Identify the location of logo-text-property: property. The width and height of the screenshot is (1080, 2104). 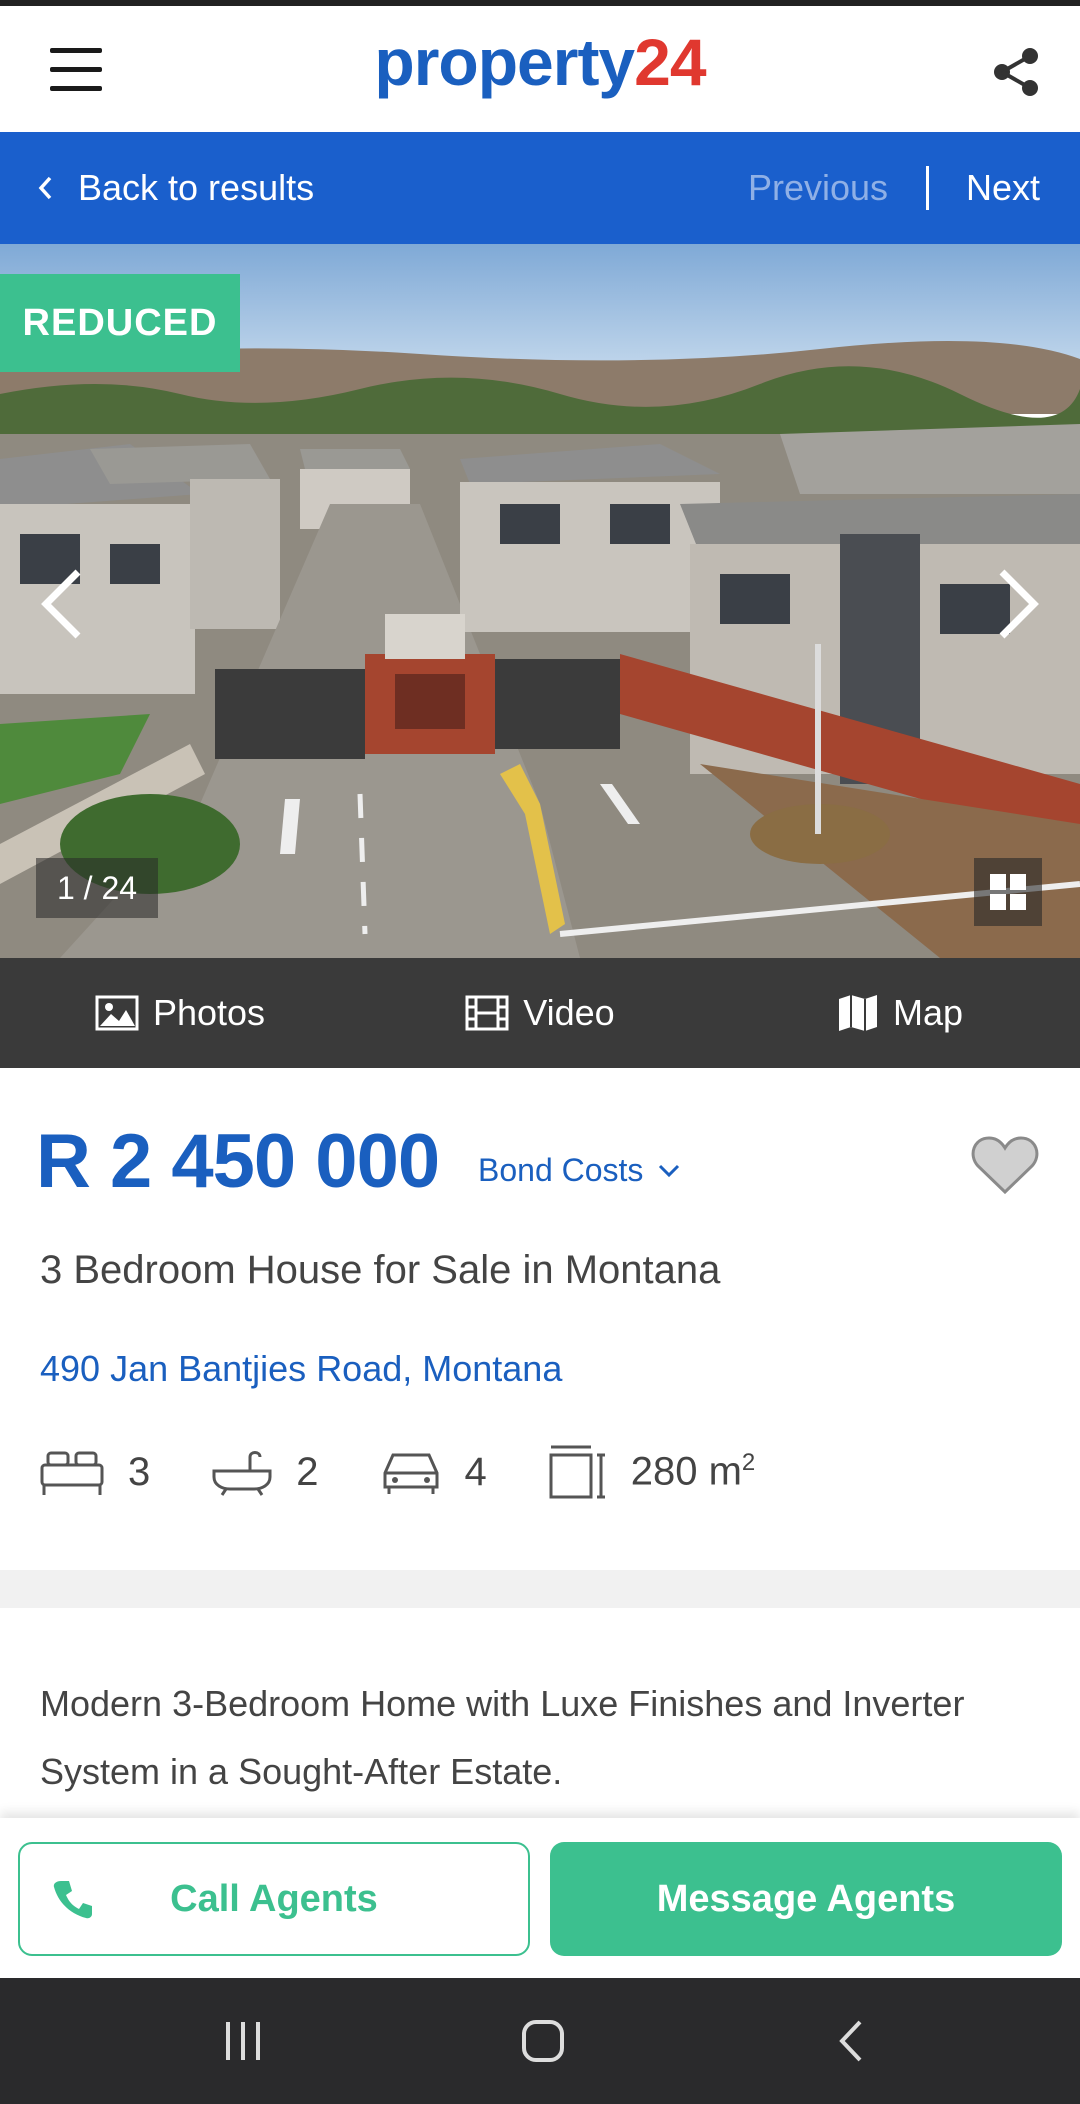
(504, 62).